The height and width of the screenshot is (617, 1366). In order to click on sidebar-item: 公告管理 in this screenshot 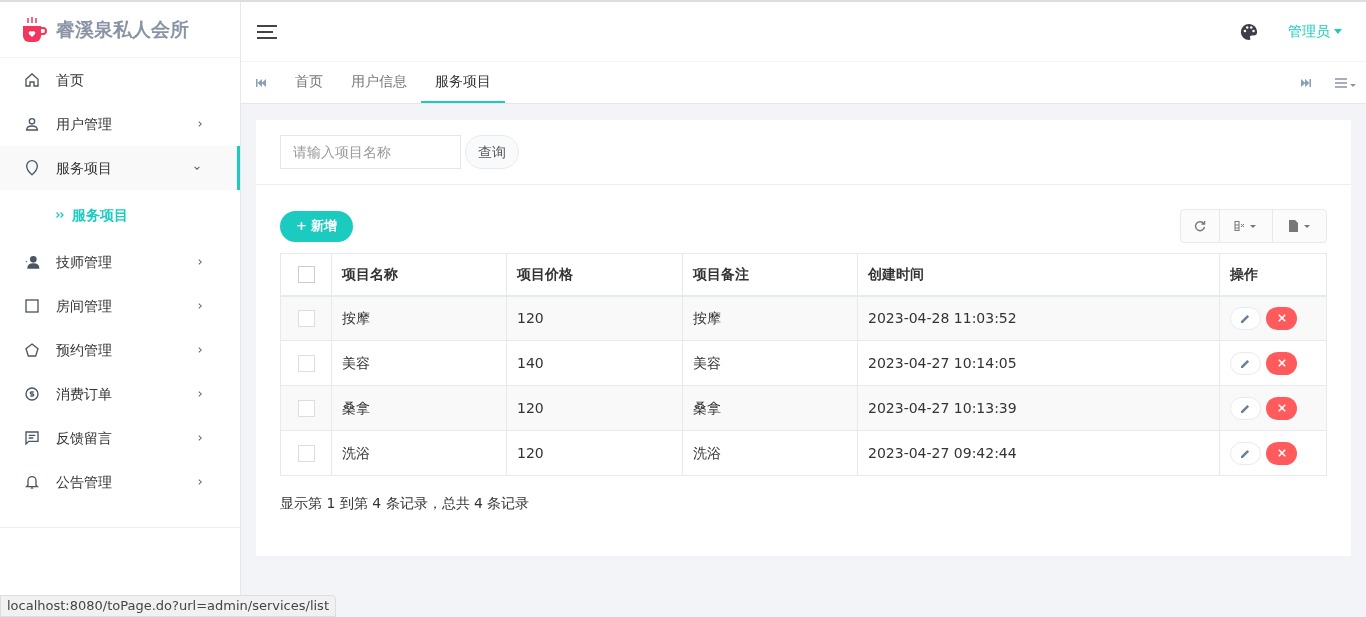, I will do `click(120, 482)`.